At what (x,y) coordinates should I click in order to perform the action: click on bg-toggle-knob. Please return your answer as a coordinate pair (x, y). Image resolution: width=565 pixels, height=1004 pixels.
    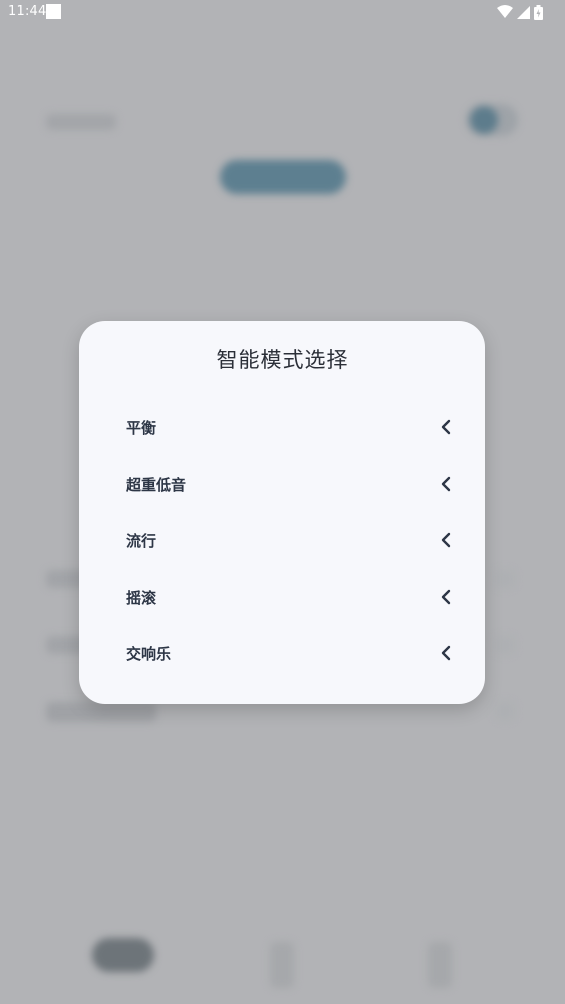
    Looking at the image, I should click on (484, 120).